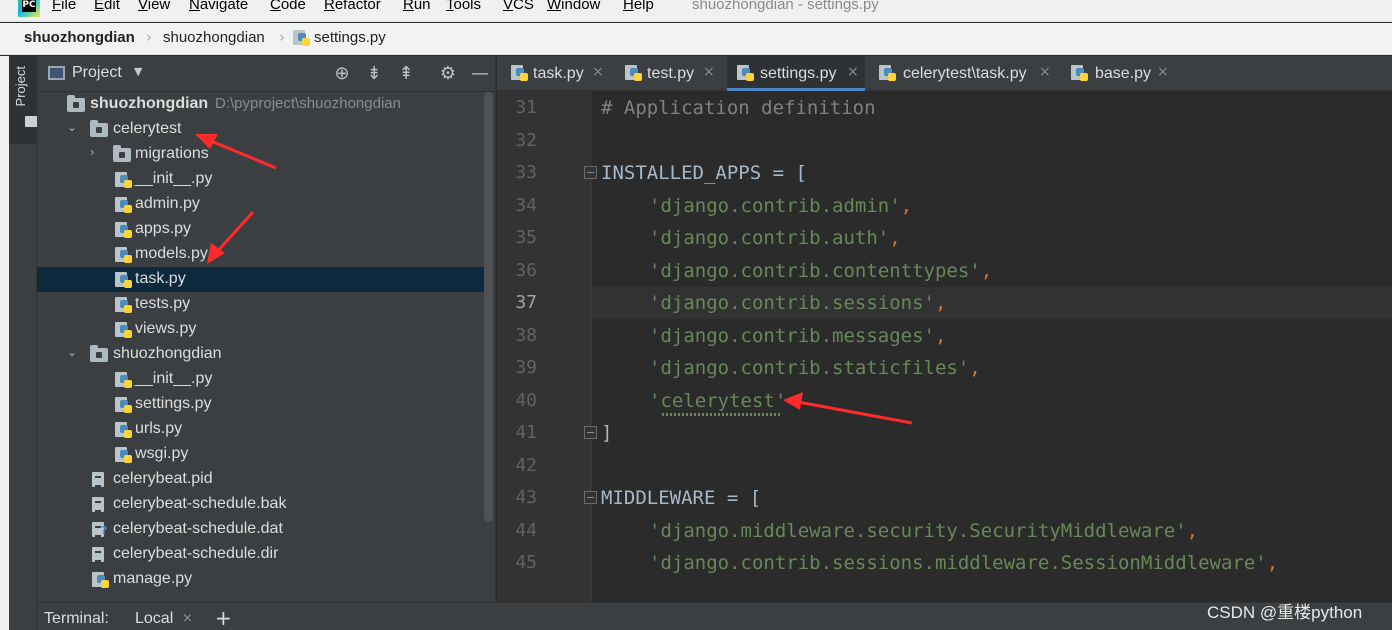 The image size is (1392, 630). What do you see at coordinates (24, 100) in the screenshot?
I see `project-tool-button: Project` at bounding box center [24, 100].